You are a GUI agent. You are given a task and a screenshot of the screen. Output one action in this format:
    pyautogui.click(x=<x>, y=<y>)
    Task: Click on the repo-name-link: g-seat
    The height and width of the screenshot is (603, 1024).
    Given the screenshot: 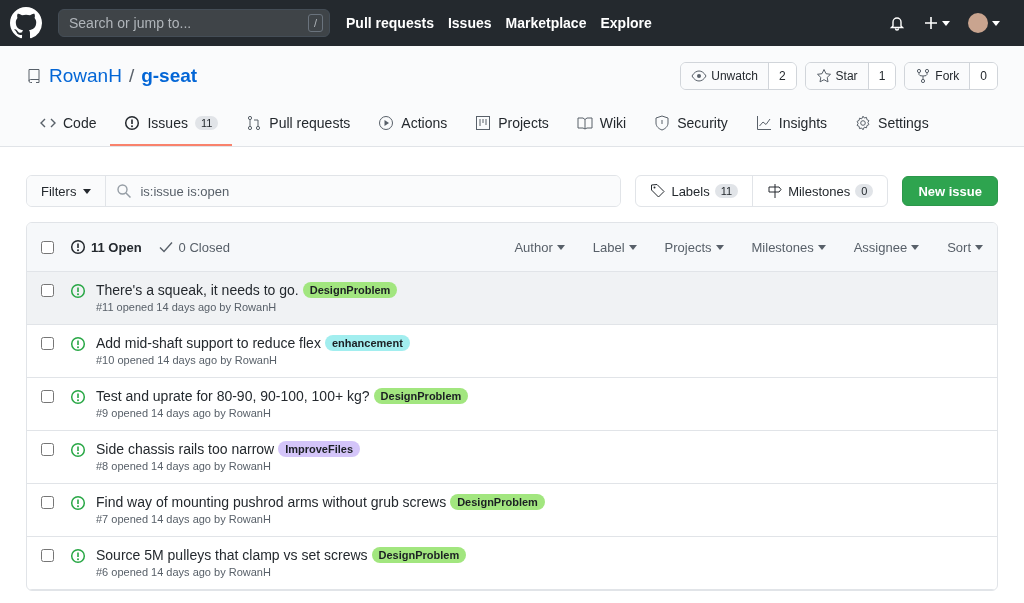 What is the action you would take?
    pyautogui.click(x=169, y=76)
    